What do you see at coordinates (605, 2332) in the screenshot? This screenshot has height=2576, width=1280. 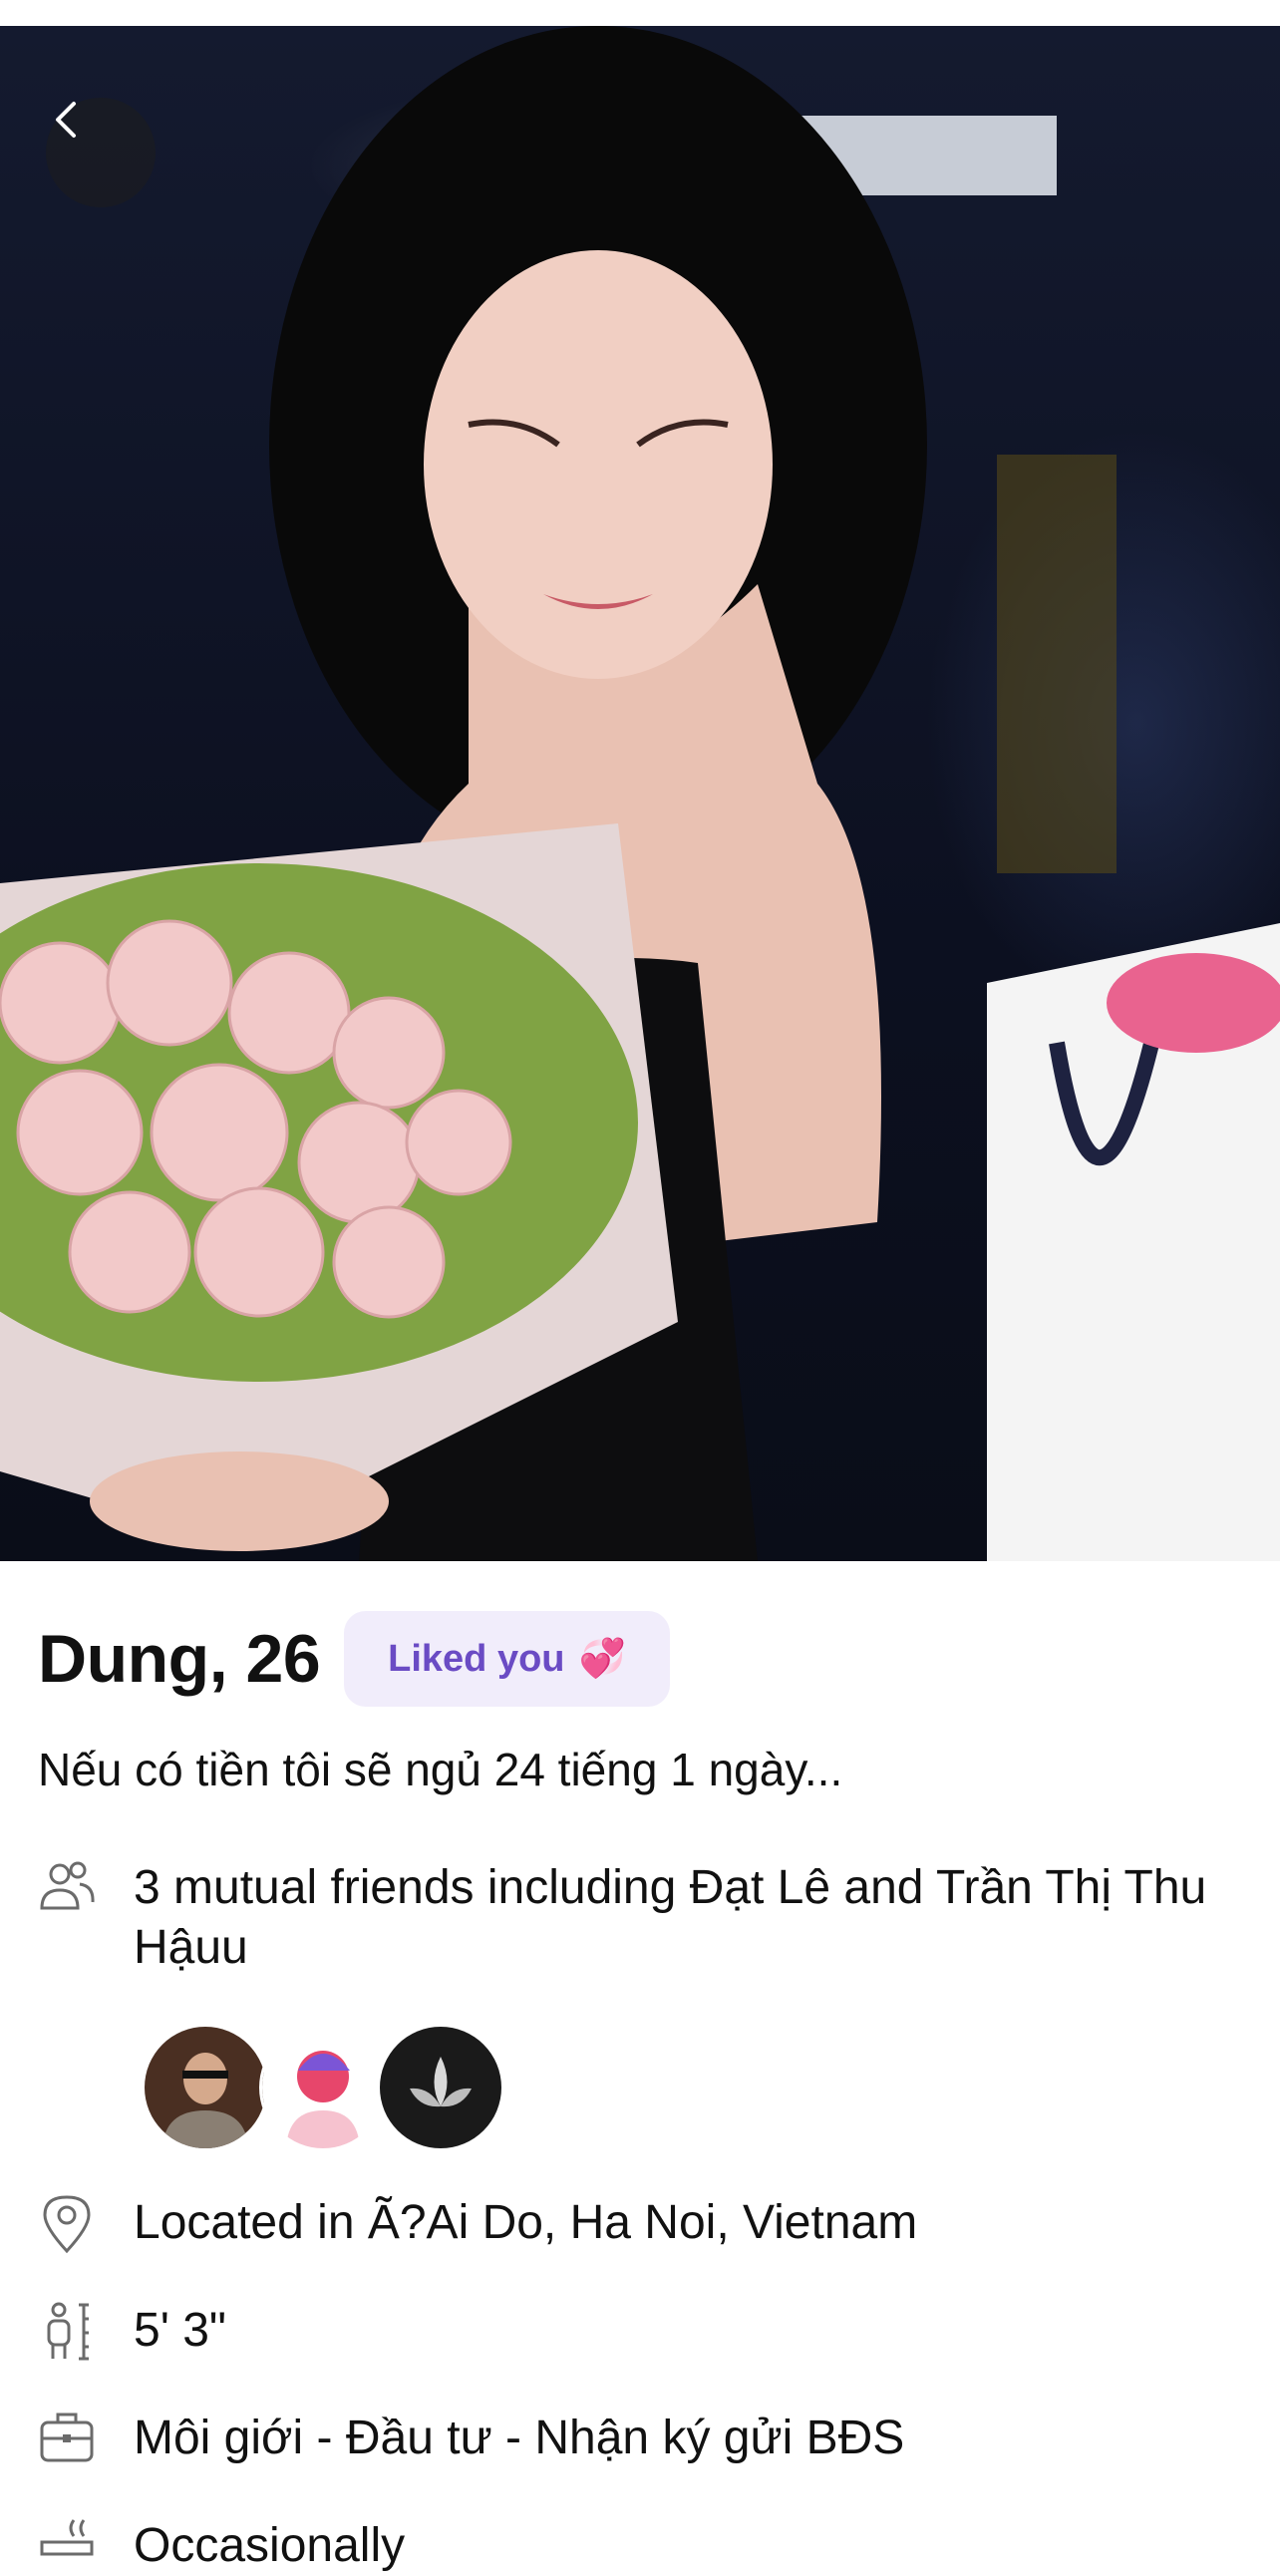 I see `height-row: 5' 3"` at bounding box center [605, 2332].